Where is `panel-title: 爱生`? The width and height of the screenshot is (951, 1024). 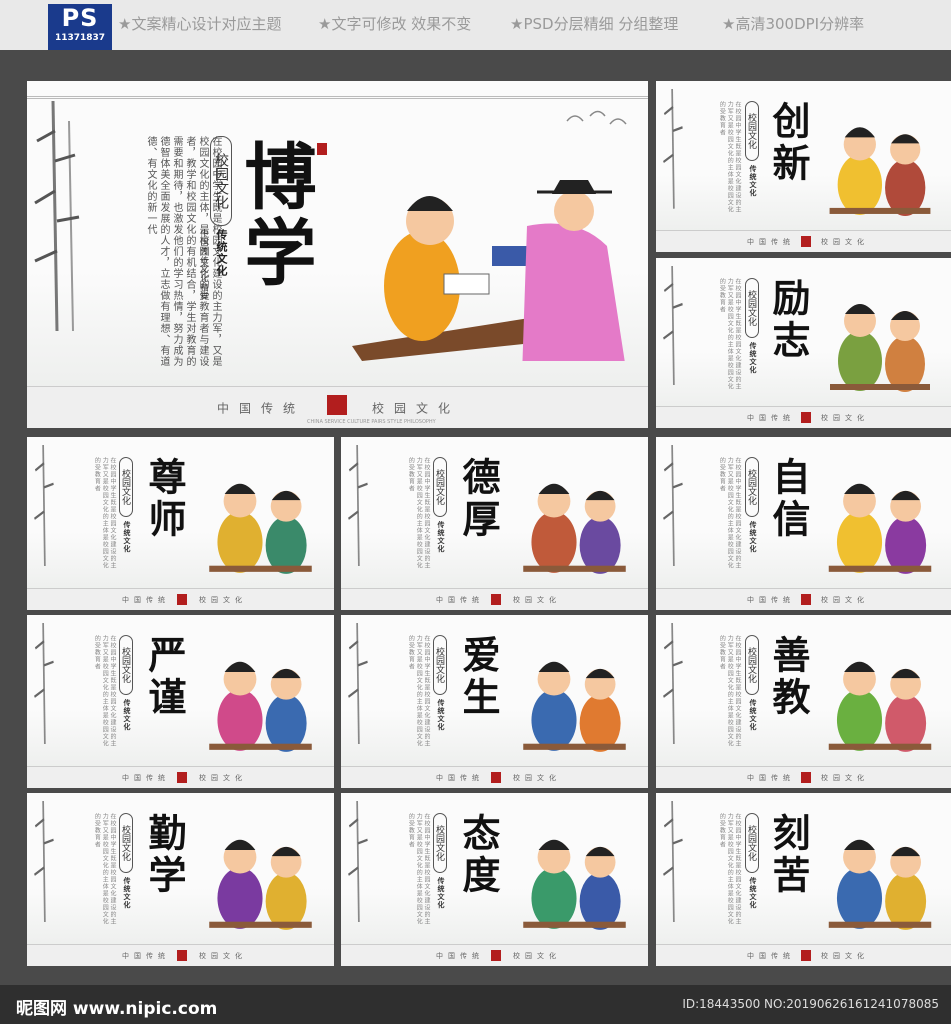 panel-title: 爱生 is located at coordinates (478, 677).